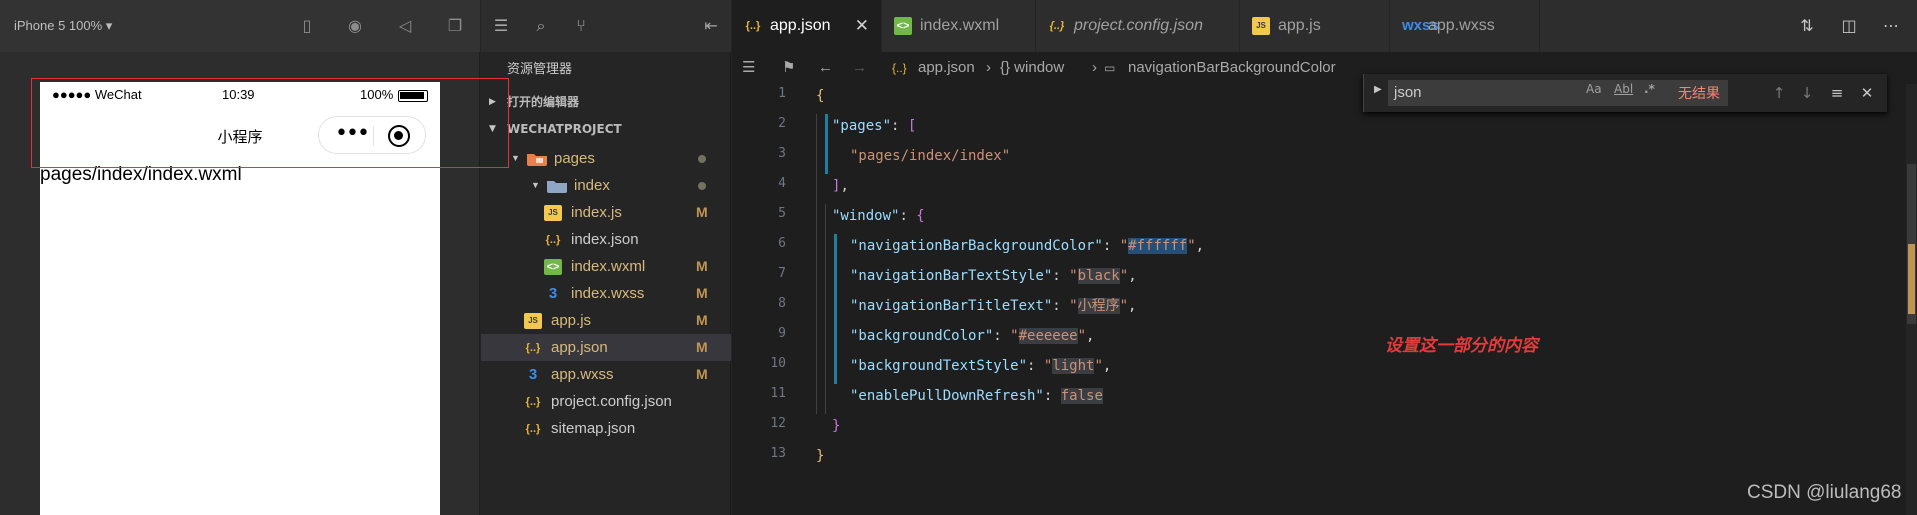 Image resolution: width=1917 pixels, height=515 pixels. I want to click on watermark: CSDN @liulang68, so click(1824, 492).